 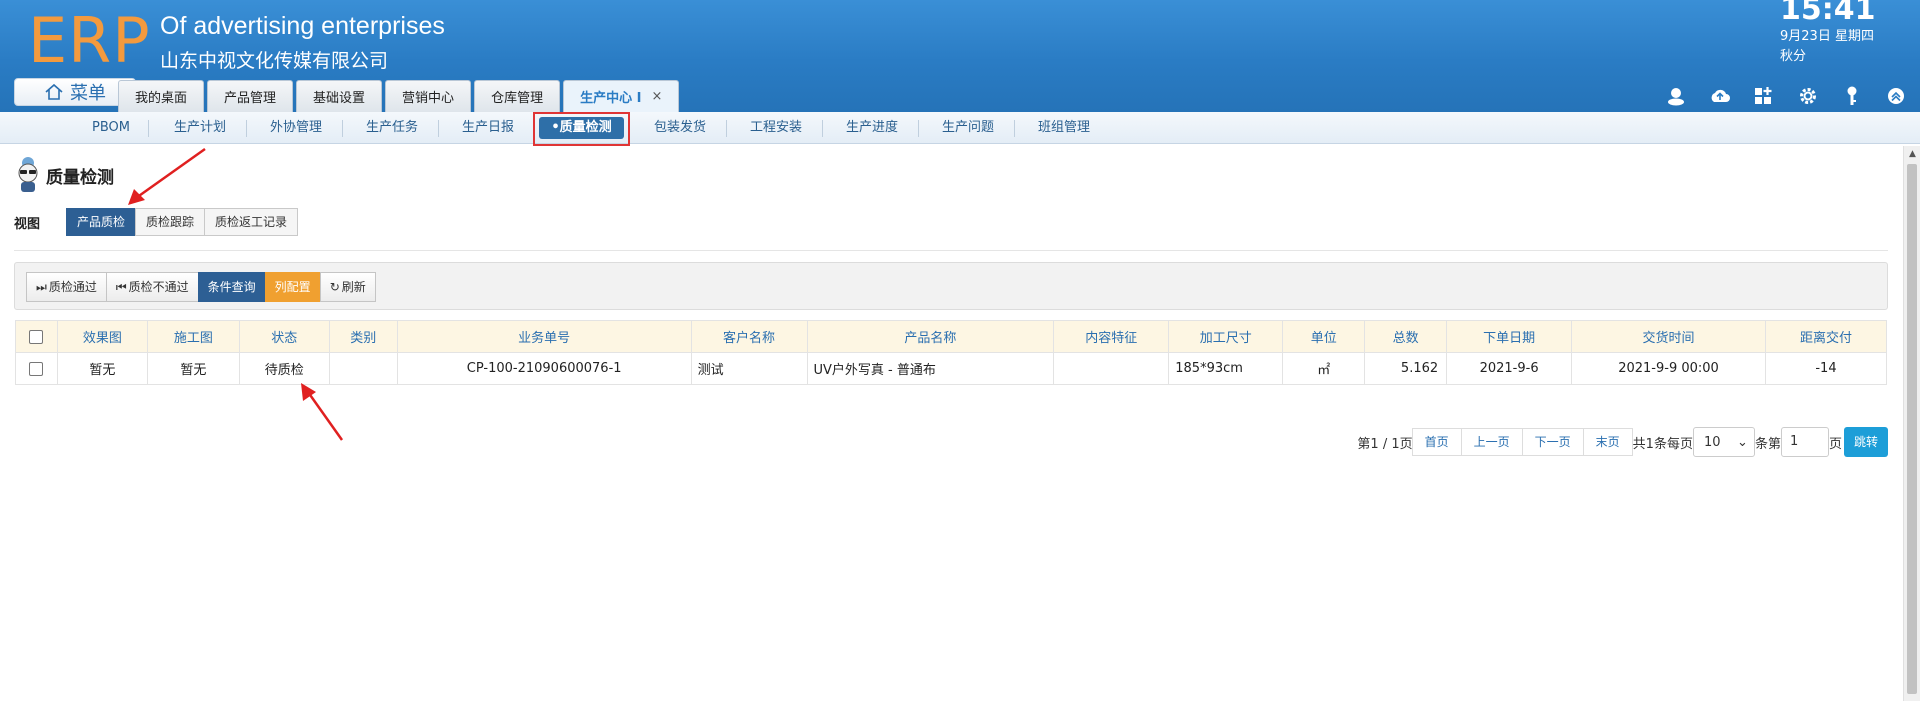 What do you see at coordinates (284, 368) in the screenshot?
I see `status-cell: 待质检` at bounding box center [284, 368].